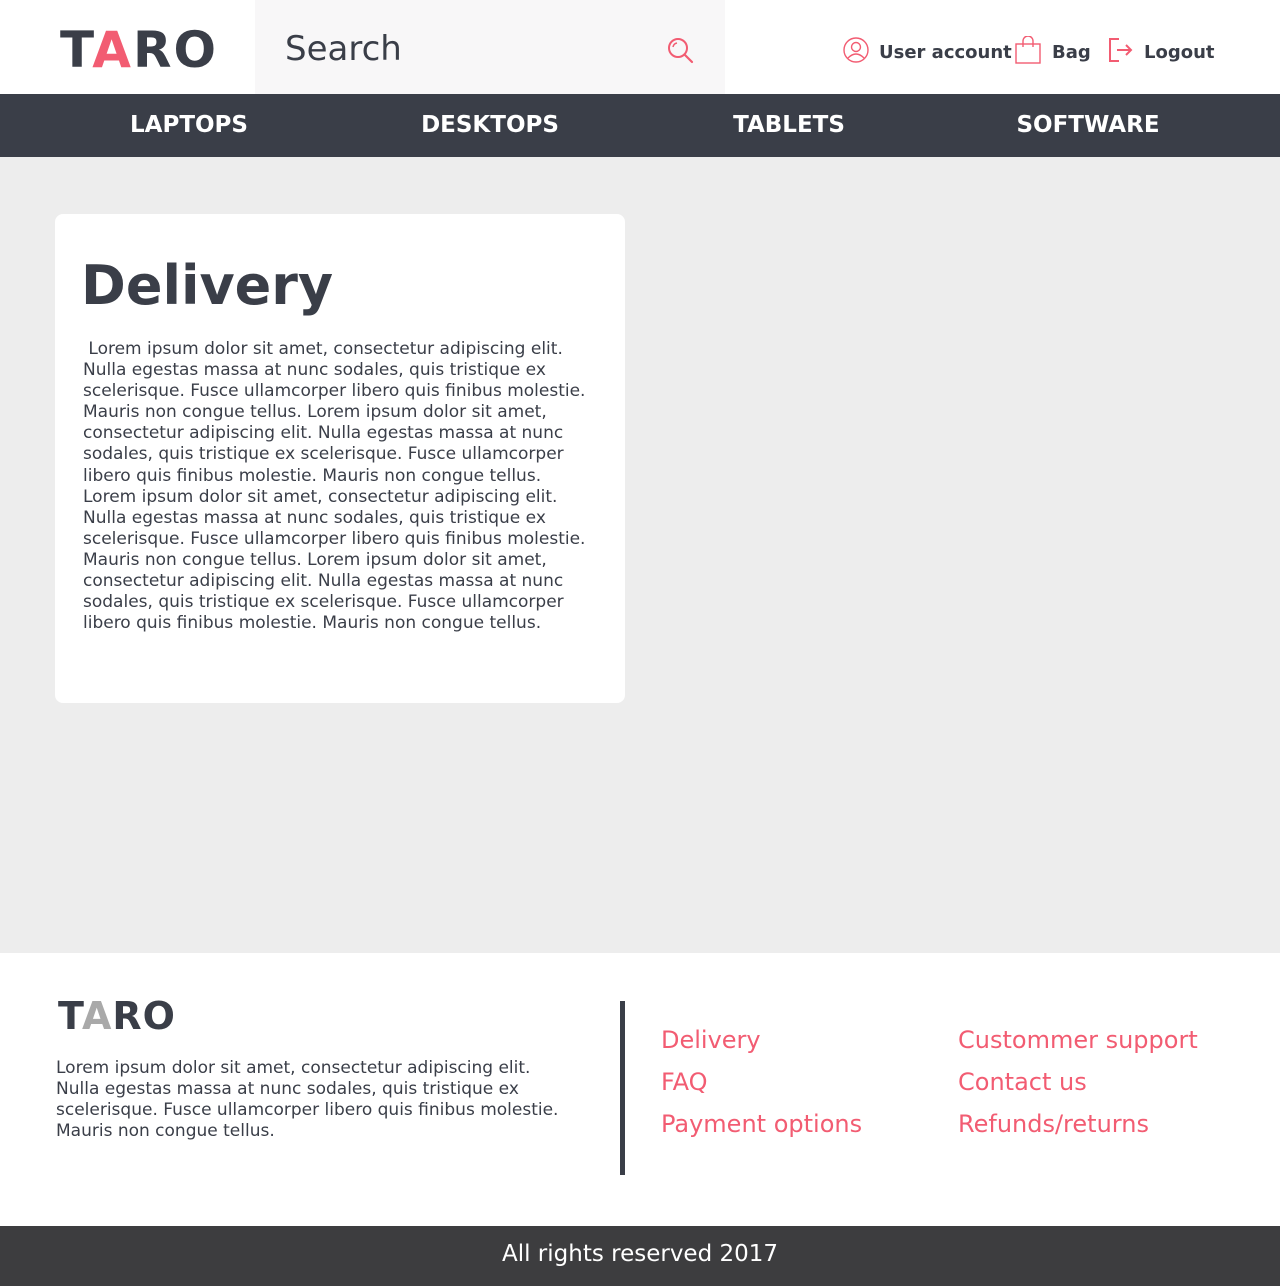  I want to click on copyright-bar: All rights reserved 2017, so click(640, 1256).